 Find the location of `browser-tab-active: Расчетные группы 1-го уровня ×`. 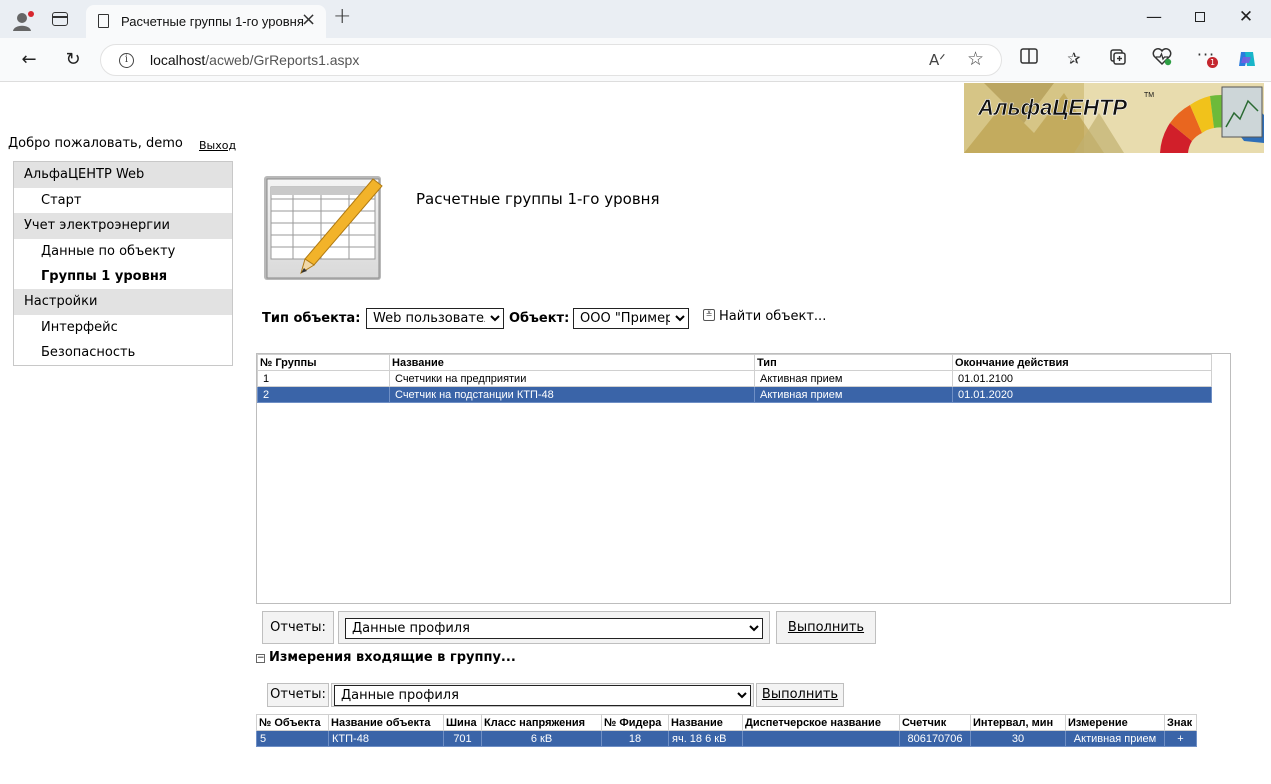

browser-tab-active: Расчетные группы 1-го уровня × is located at coordinates (206, 21).